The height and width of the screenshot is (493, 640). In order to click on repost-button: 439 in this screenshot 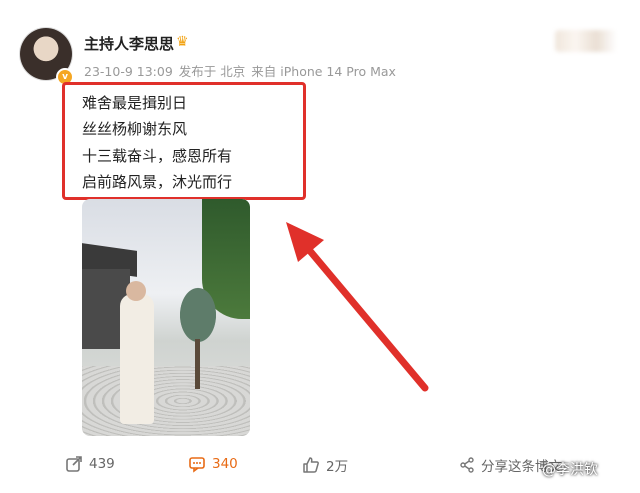, I will do `click(90, 464)`.